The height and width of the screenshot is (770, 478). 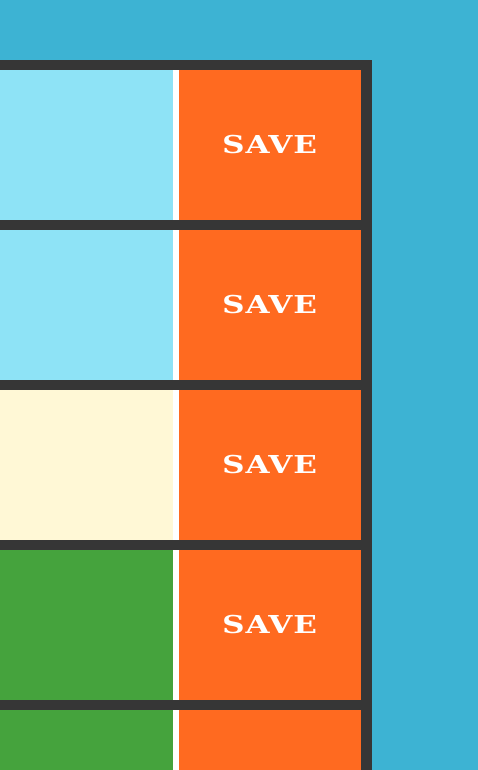 I want to click on color-row, so click(x=180, y=740).